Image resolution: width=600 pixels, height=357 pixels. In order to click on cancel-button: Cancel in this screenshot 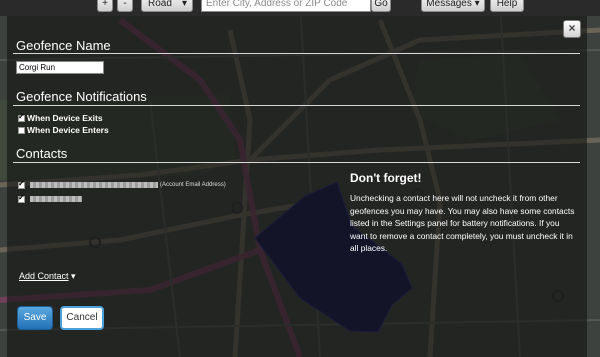, I will do `click(82, 318)`.